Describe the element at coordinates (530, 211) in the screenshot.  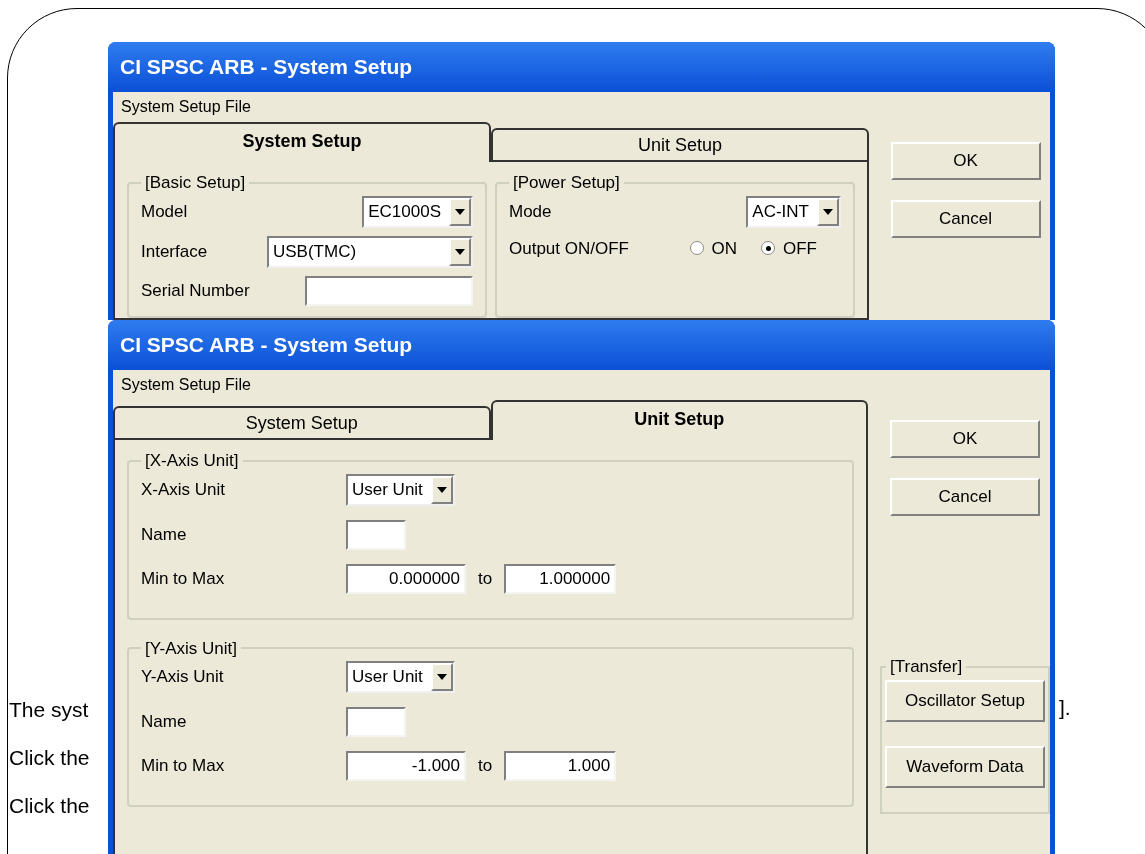
I see `field-label: Mode` at that location.